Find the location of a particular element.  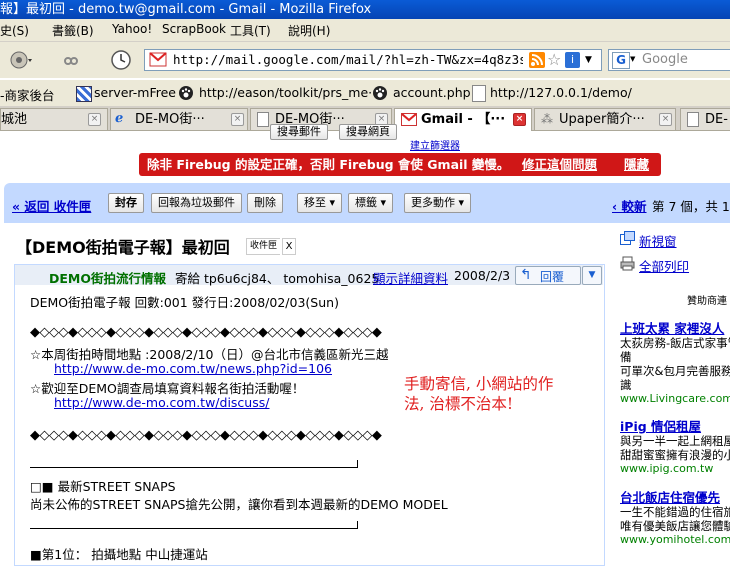

ad-url: www.ipig.com.tw is located at coordinates (666, 468).